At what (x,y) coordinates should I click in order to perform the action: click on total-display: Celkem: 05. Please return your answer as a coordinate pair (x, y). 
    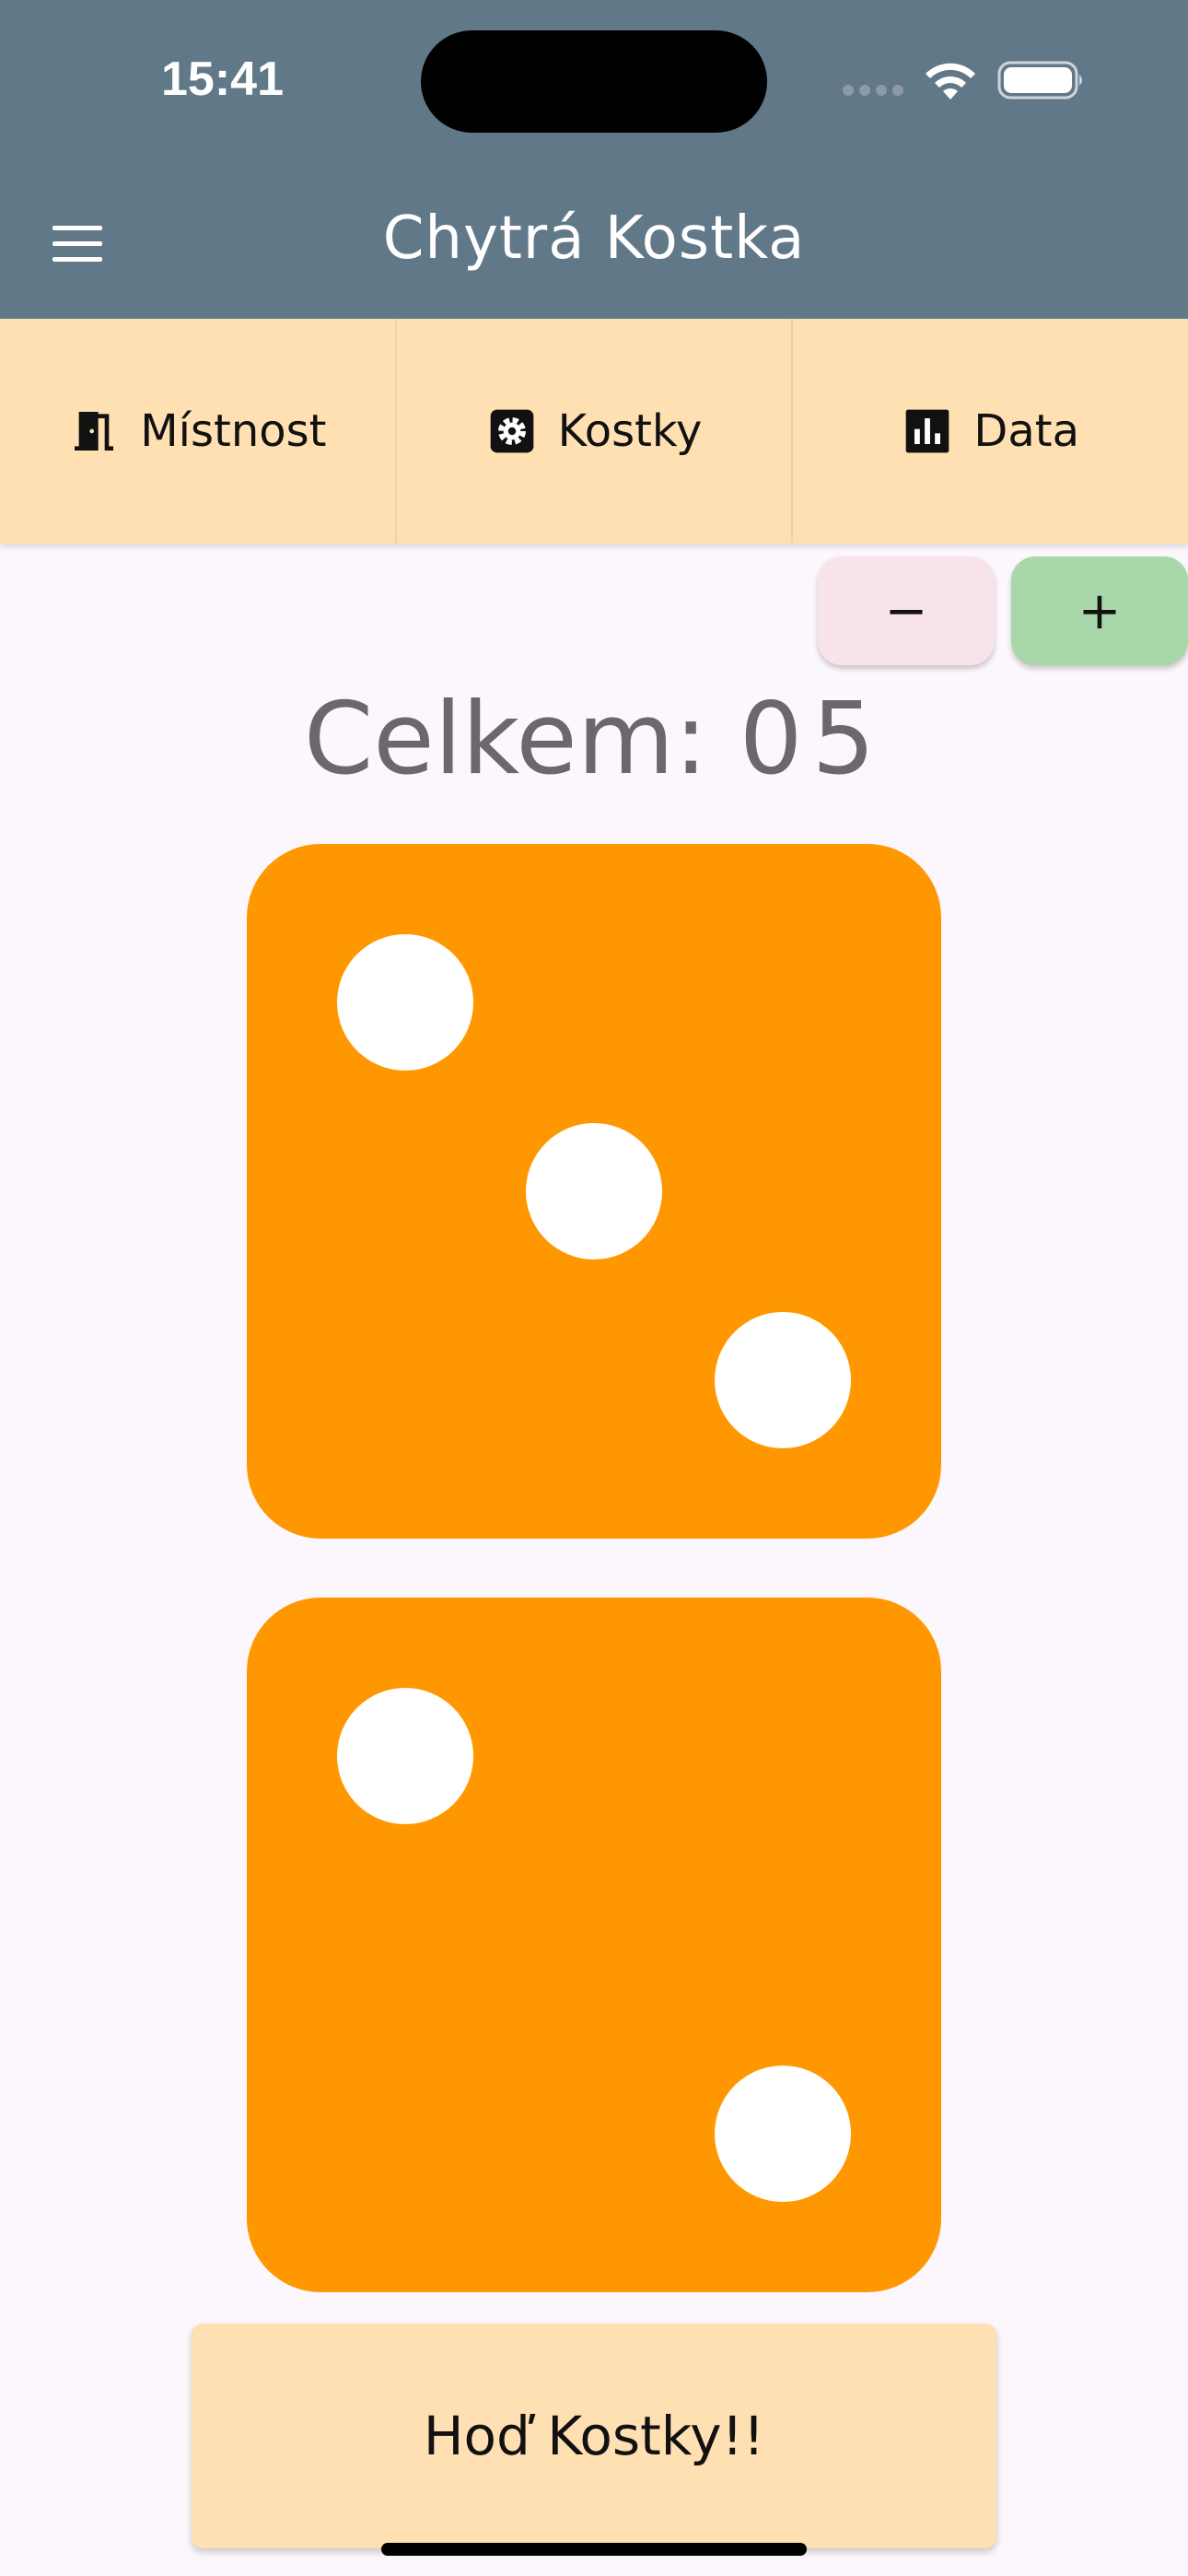
    Looking at the image, I should click on (594, 739).